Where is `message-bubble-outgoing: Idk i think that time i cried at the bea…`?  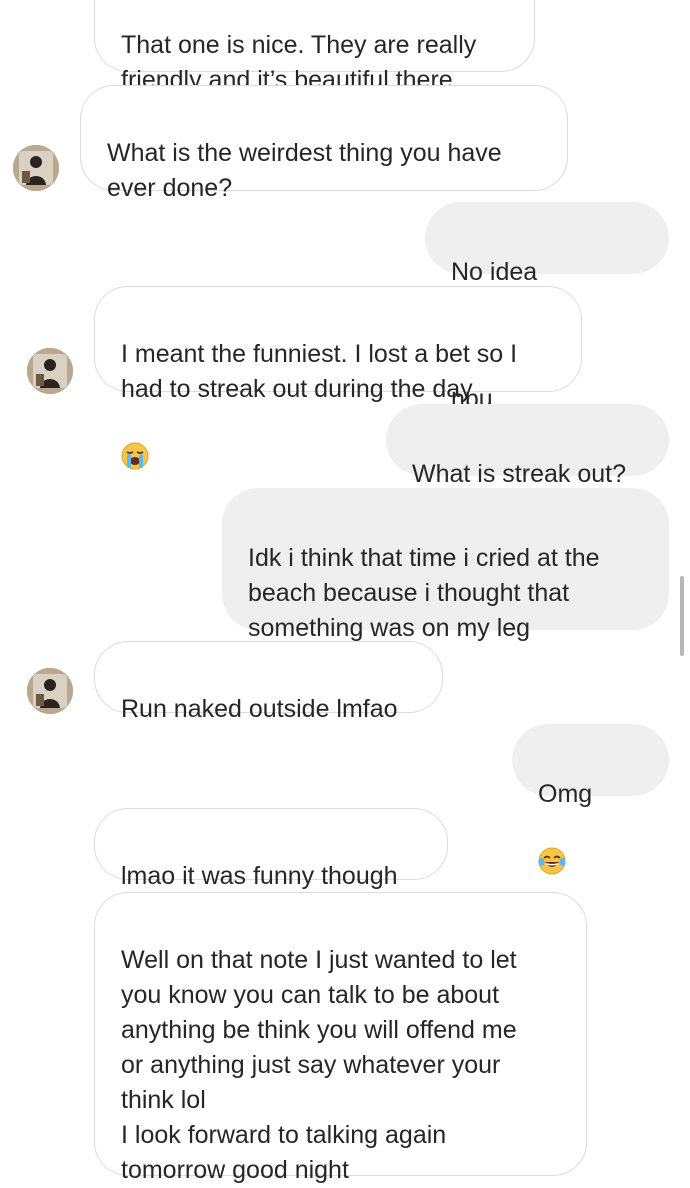
message-bubble-outgoing: Idk i think that time i cried at the bea… is located at coordinates (445, 598).